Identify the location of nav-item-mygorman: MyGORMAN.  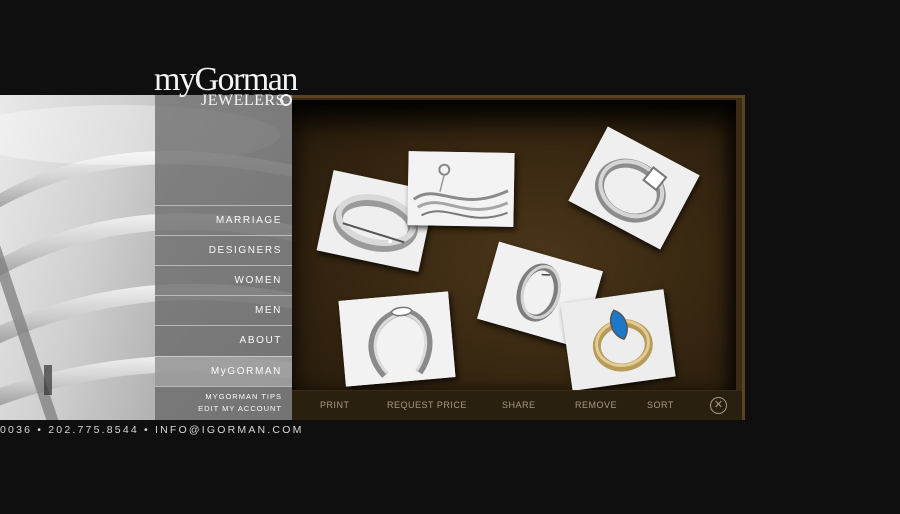
(223, 371).